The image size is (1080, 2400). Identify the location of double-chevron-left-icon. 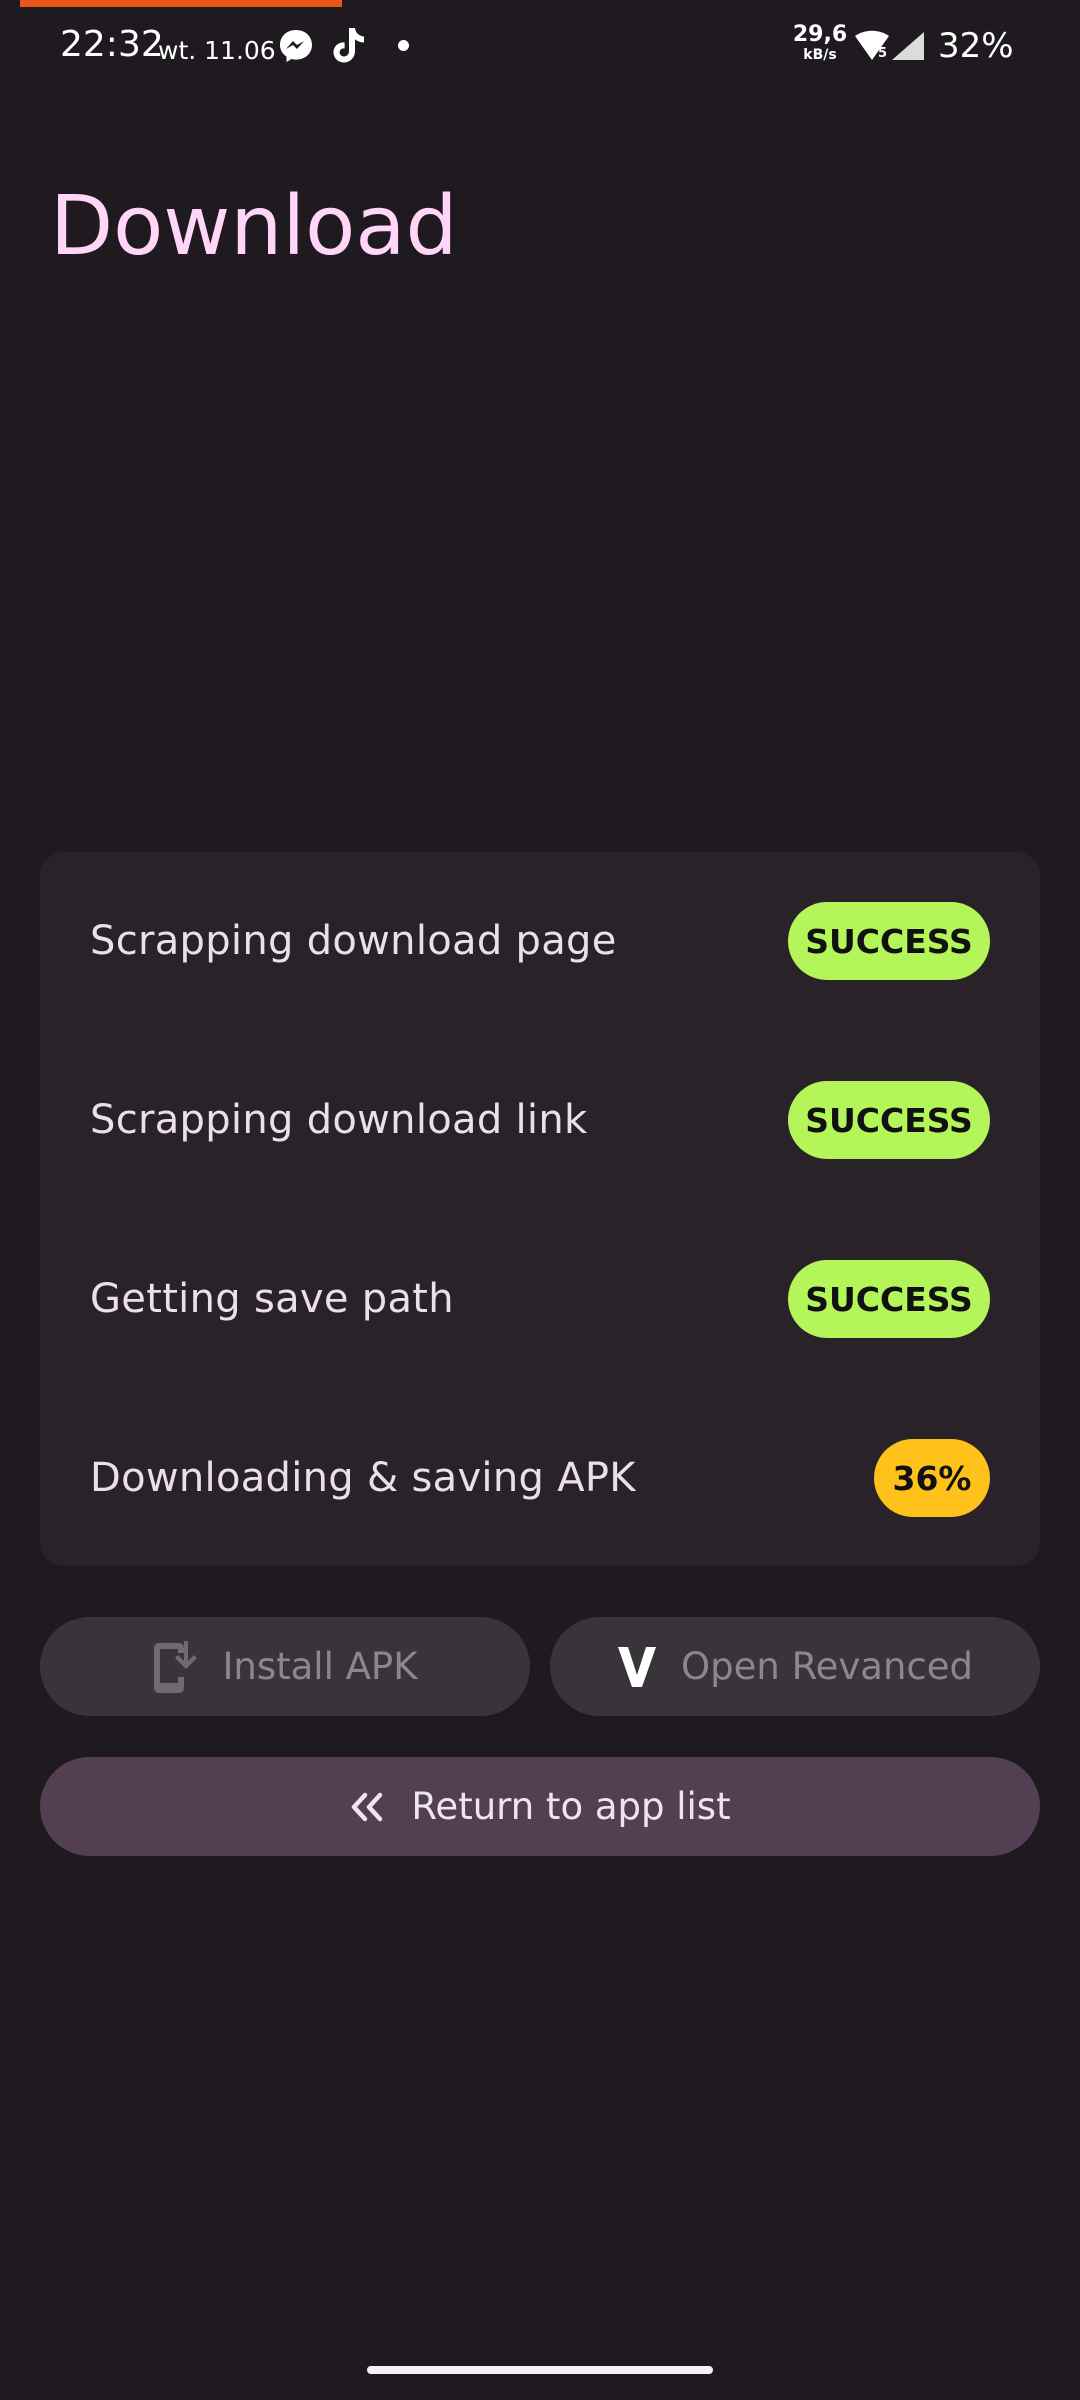
(368, 1807).